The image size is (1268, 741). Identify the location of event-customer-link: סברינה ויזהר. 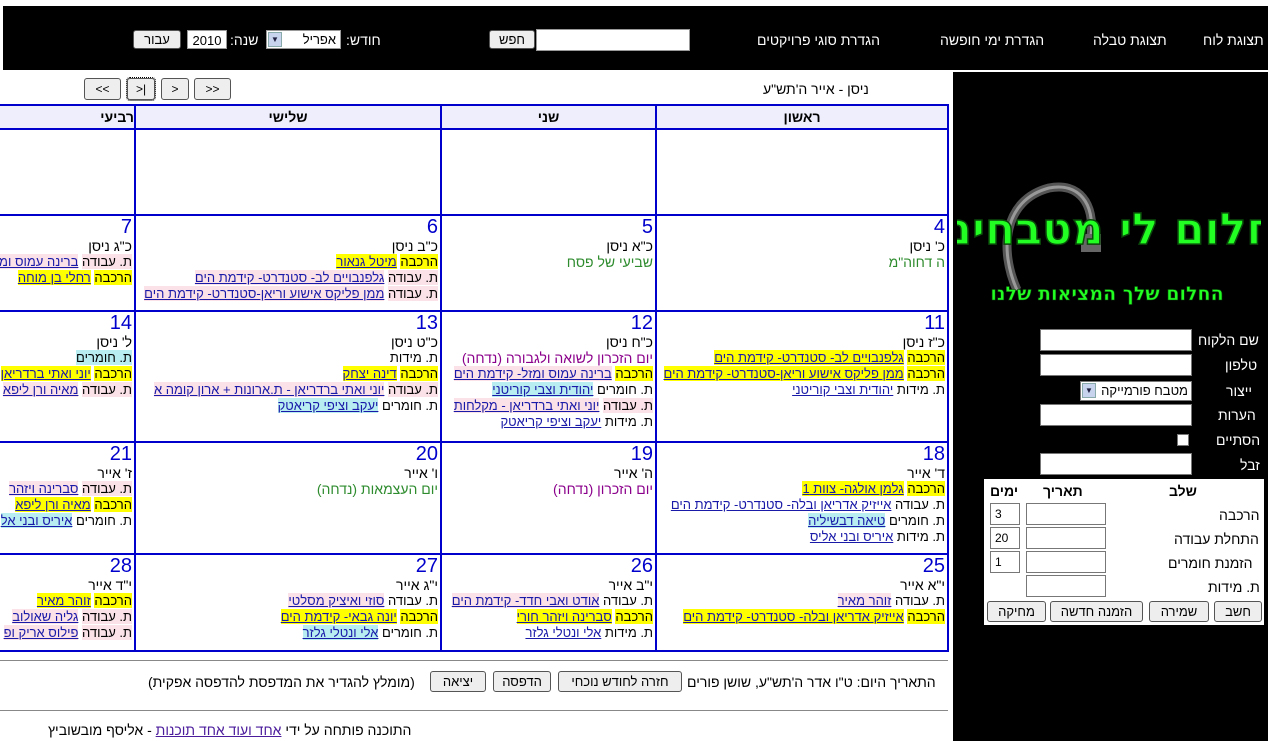
(44, 488).